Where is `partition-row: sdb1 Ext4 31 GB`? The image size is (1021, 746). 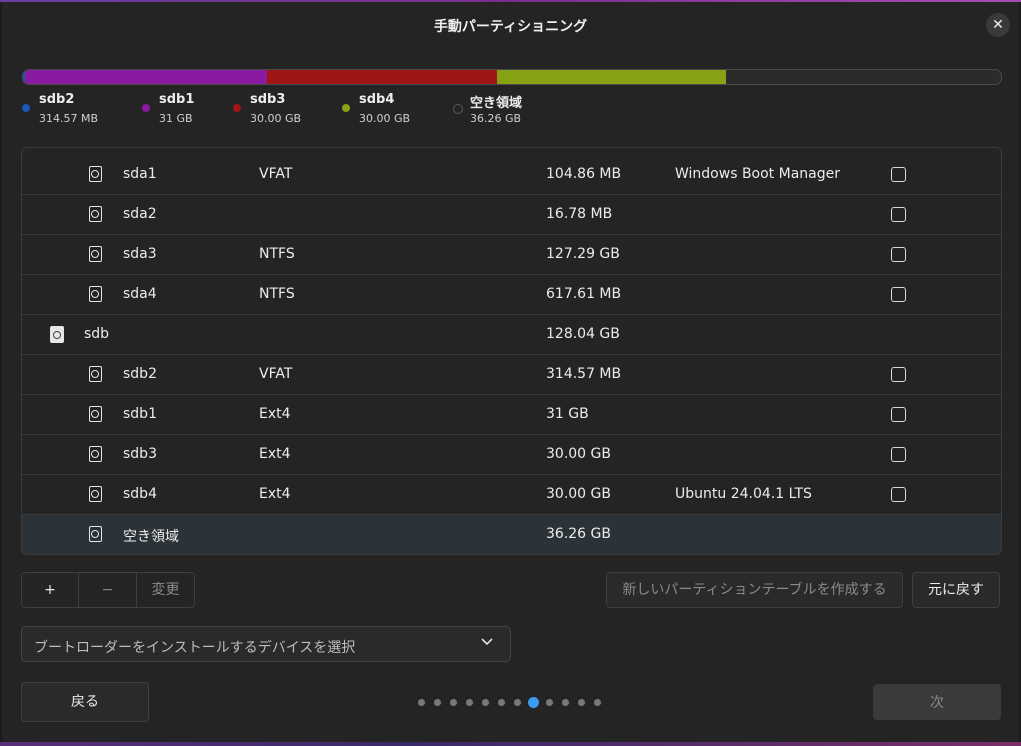 partition-row: sdb1 Ext4 31 GB is located at coordinates (511, 415).